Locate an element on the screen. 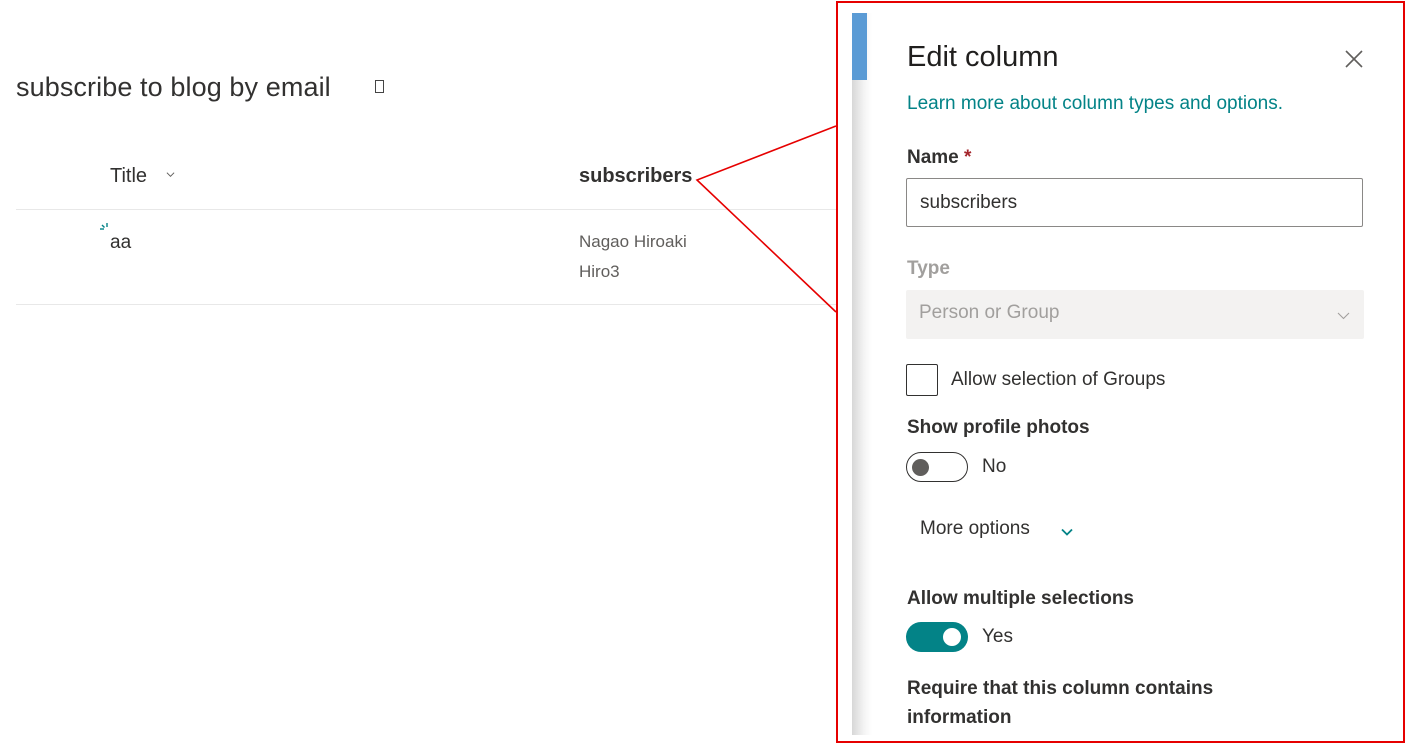 This screenshot has height=745, width=1406. subscriber-person: Hiro3 is located at coordinates (599, 272).